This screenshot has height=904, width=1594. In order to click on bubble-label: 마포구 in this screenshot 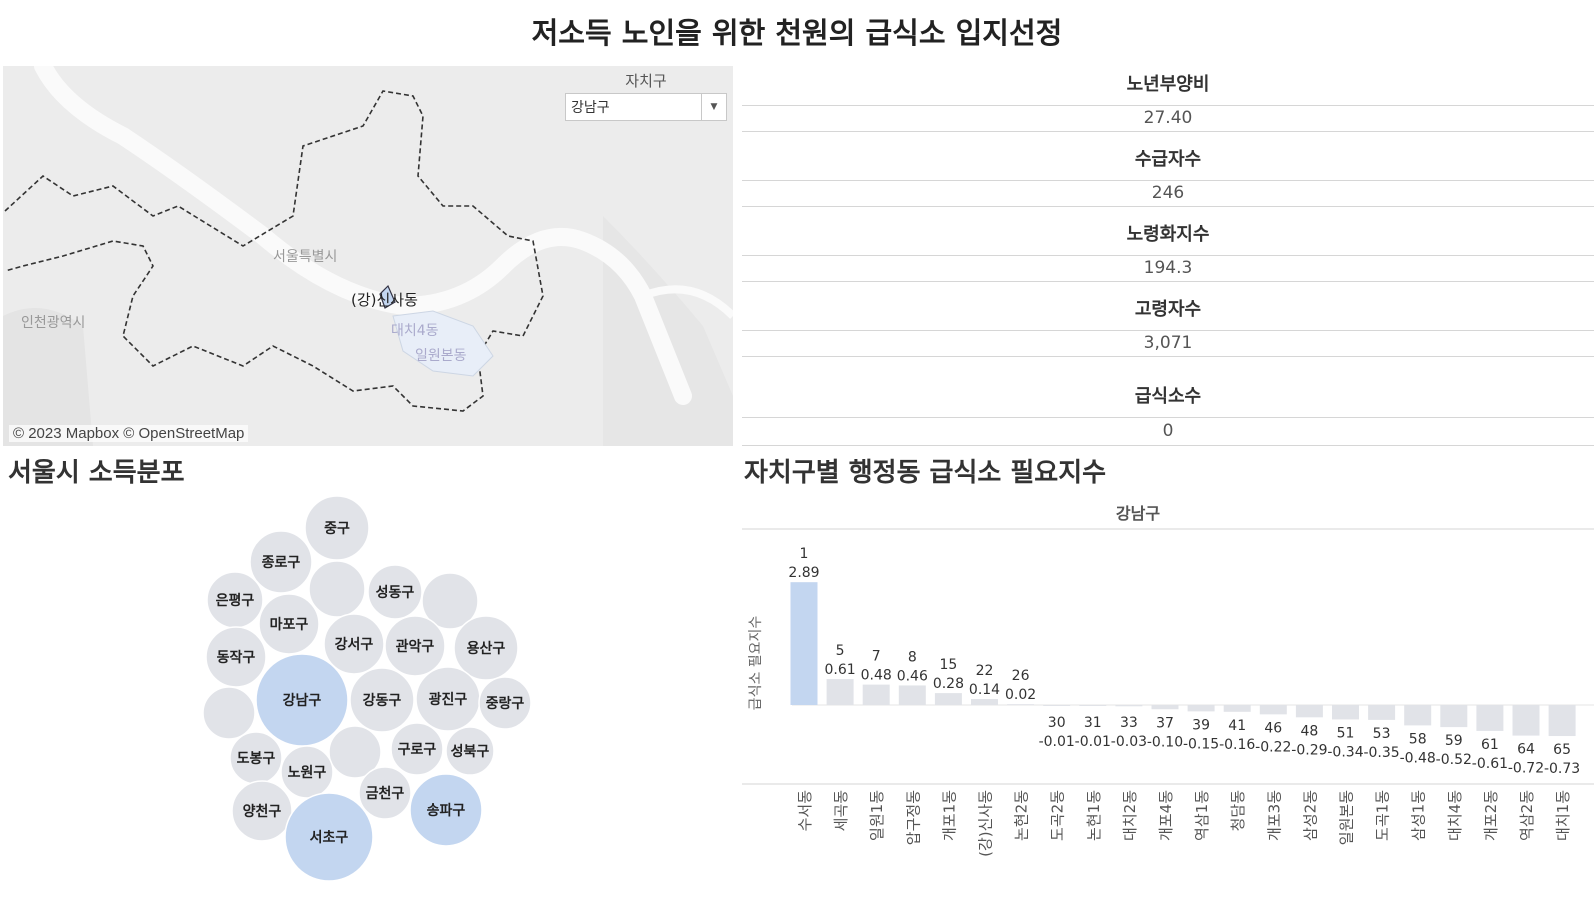, I will do `click(289, 625)`.